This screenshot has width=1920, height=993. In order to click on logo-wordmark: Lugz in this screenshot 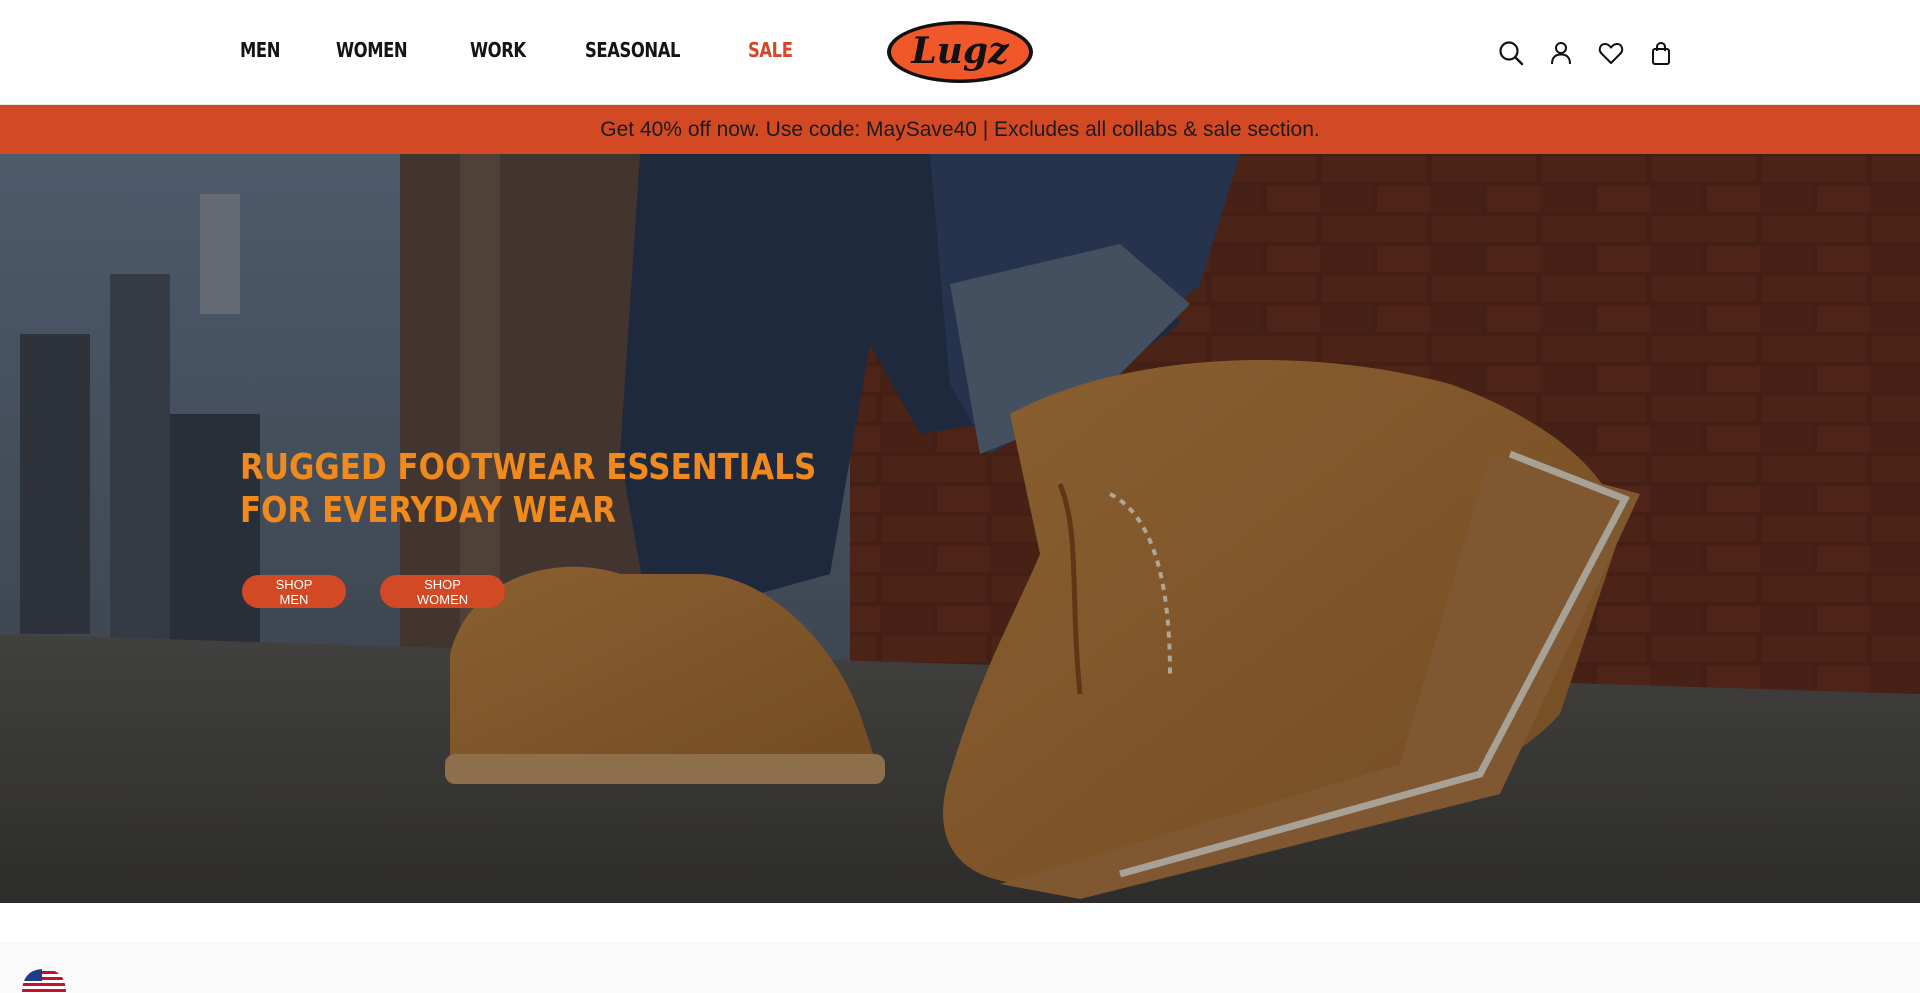, I will do `click(960, 51)`.